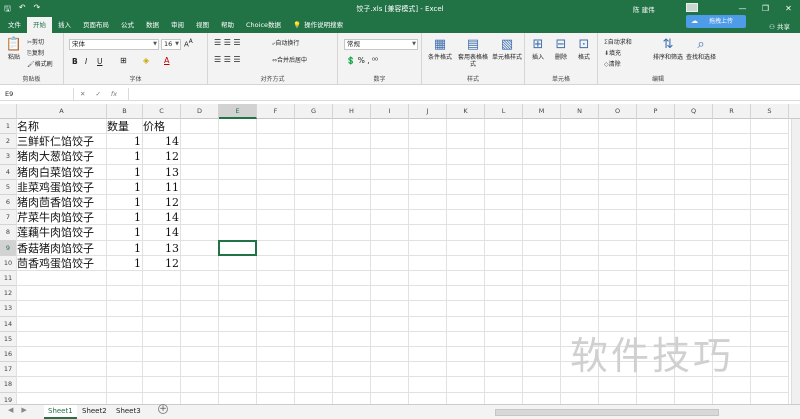 This screenshot has width=800, height=419. I want to click on select-all-corner, so click(8, 111).